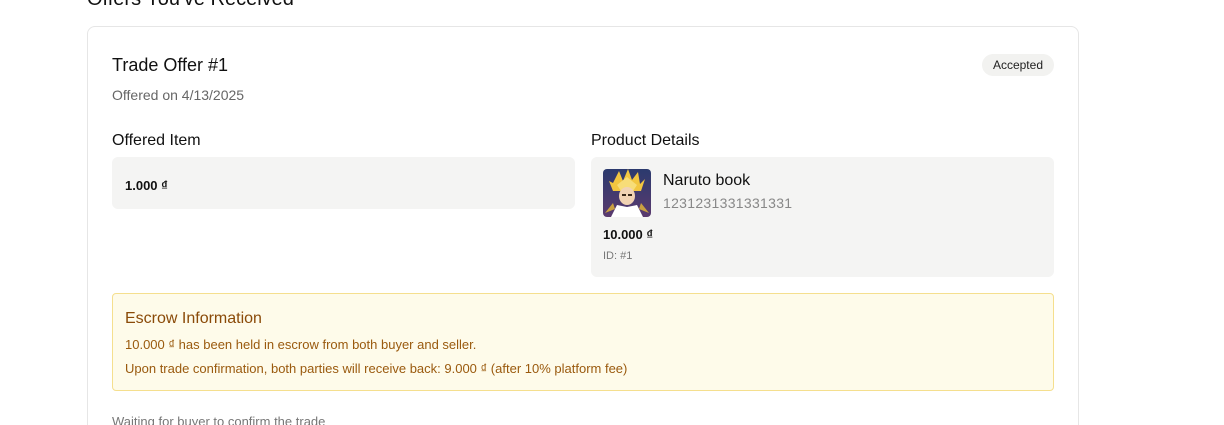 The image size is (1224, 425). I want to click on offer-title: Trade Offer #1, so click(170, 65).